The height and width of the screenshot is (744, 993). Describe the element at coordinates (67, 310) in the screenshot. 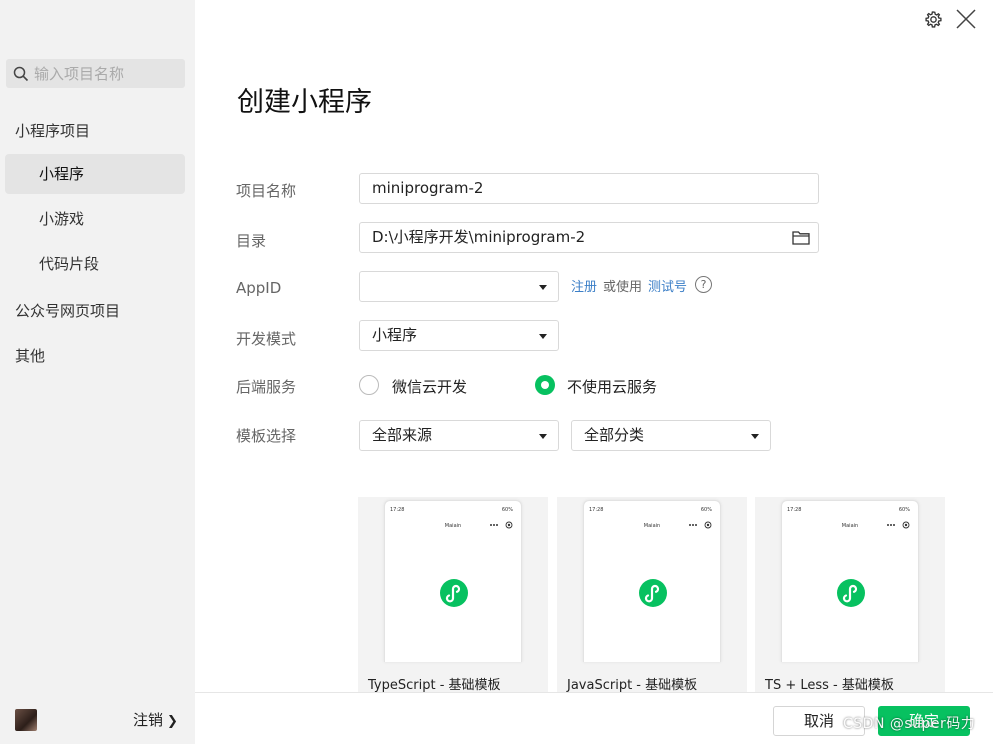

I see `nav-group-official-account: 公众号网页项目` at that location.